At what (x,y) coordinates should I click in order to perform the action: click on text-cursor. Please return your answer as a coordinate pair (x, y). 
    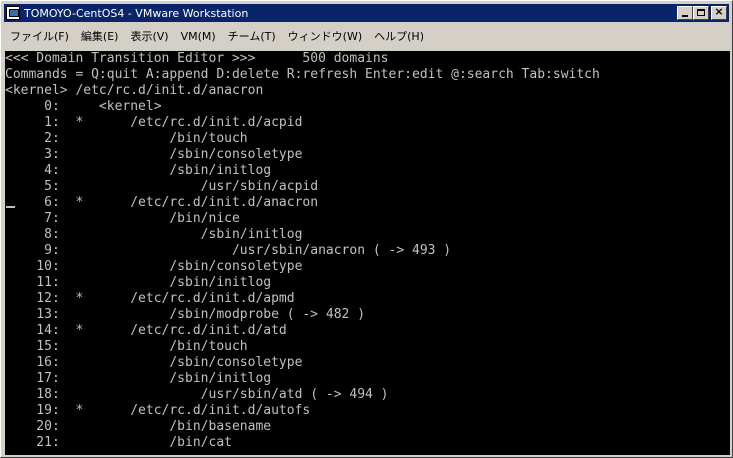
    Looking at the image, I should click on (10, 207).